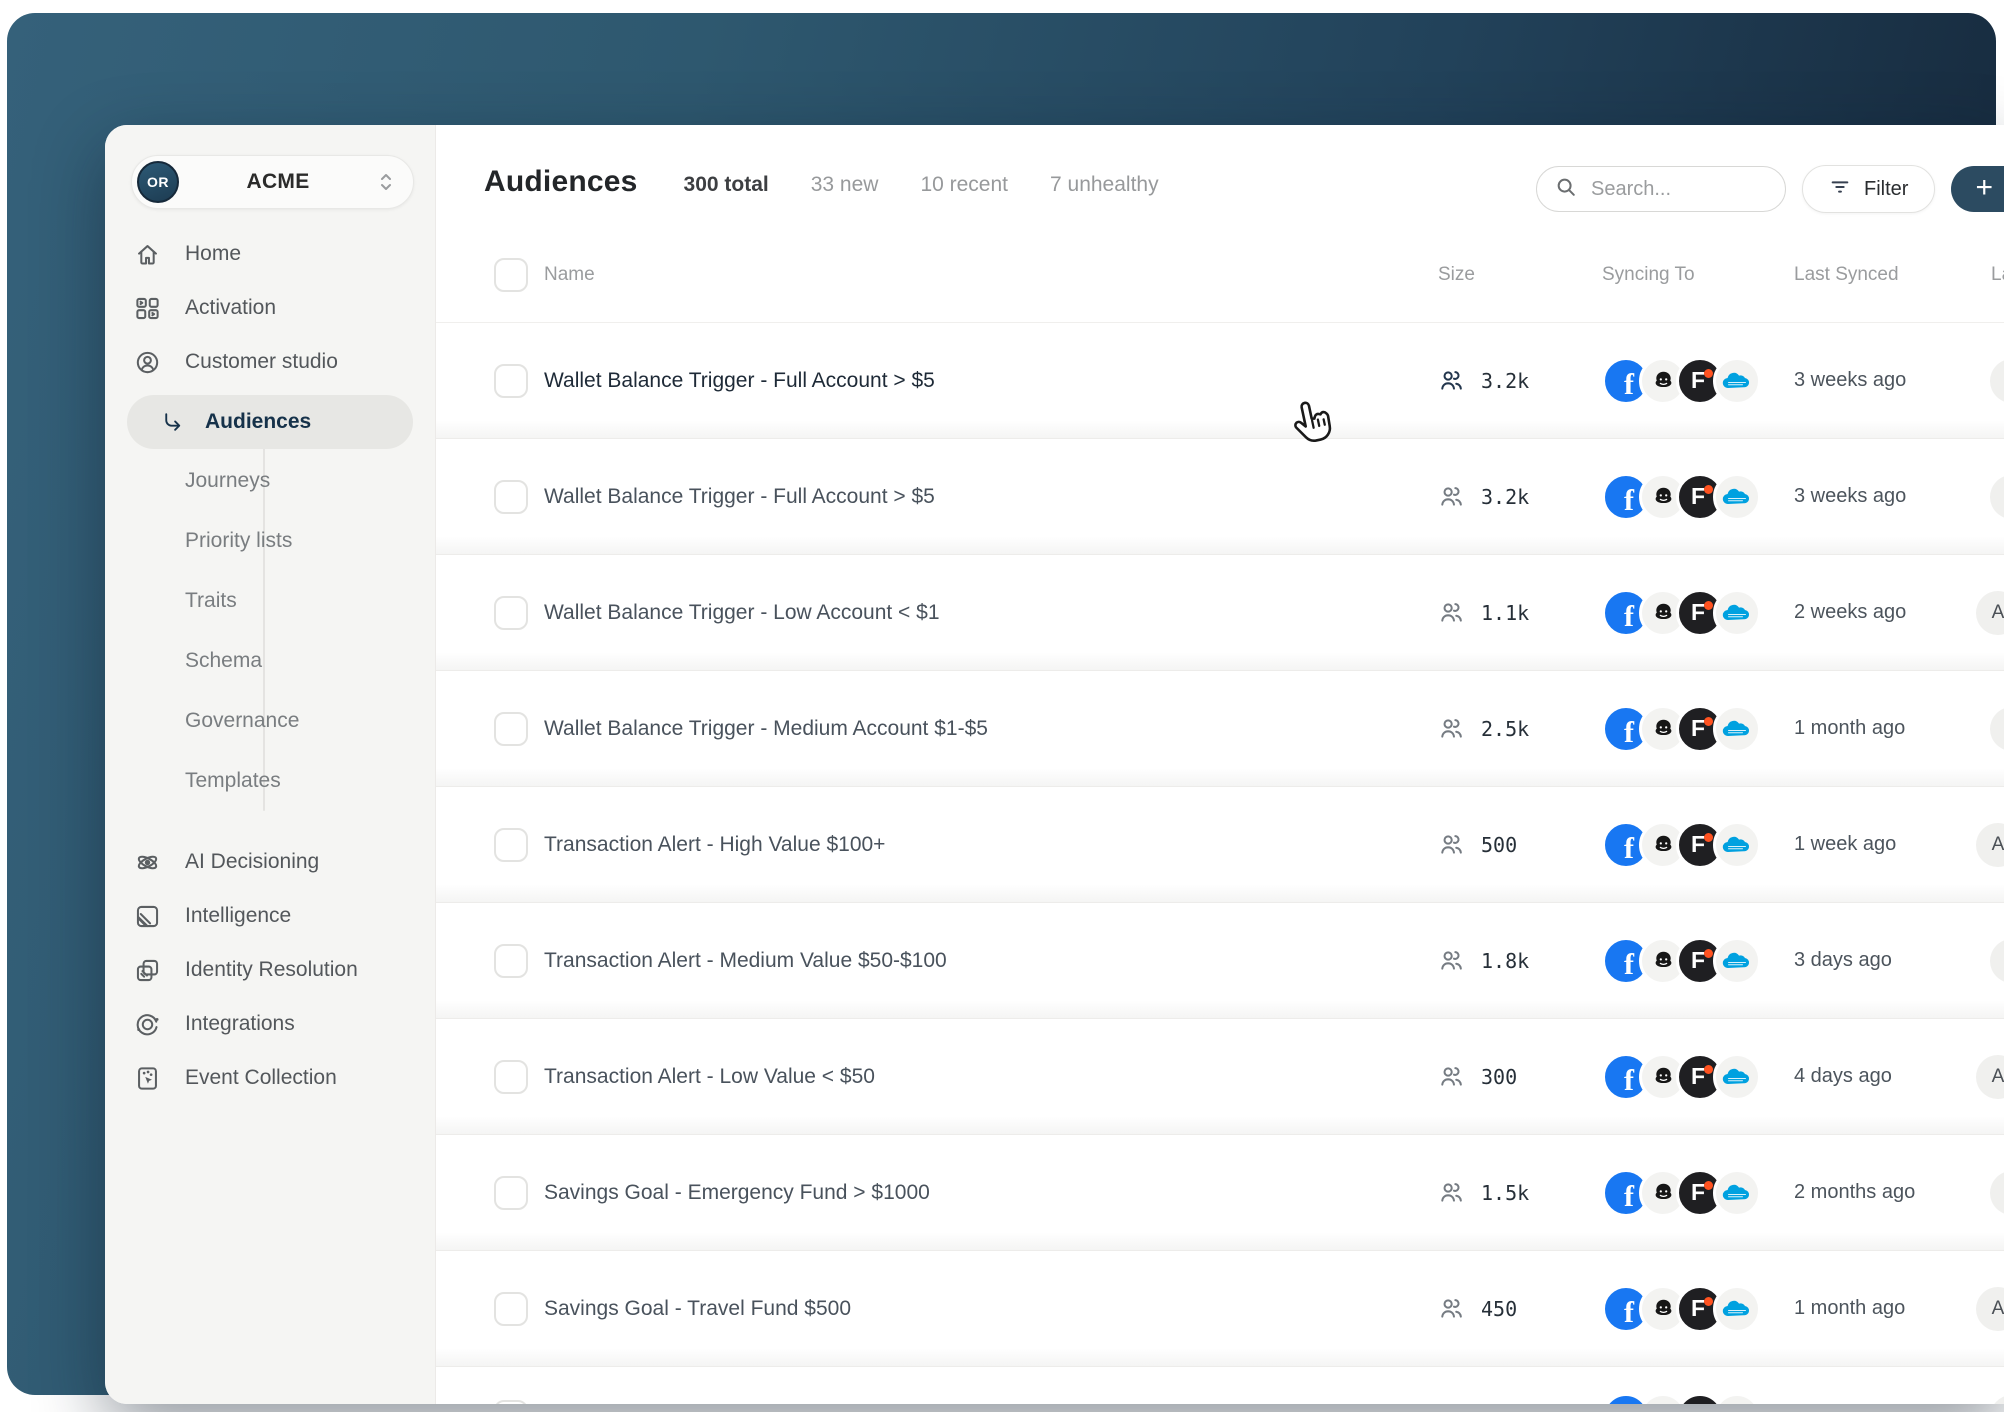 The height and width of the screenshot is (1412, 2004). I want to click on search-box, so click(1661, 189).